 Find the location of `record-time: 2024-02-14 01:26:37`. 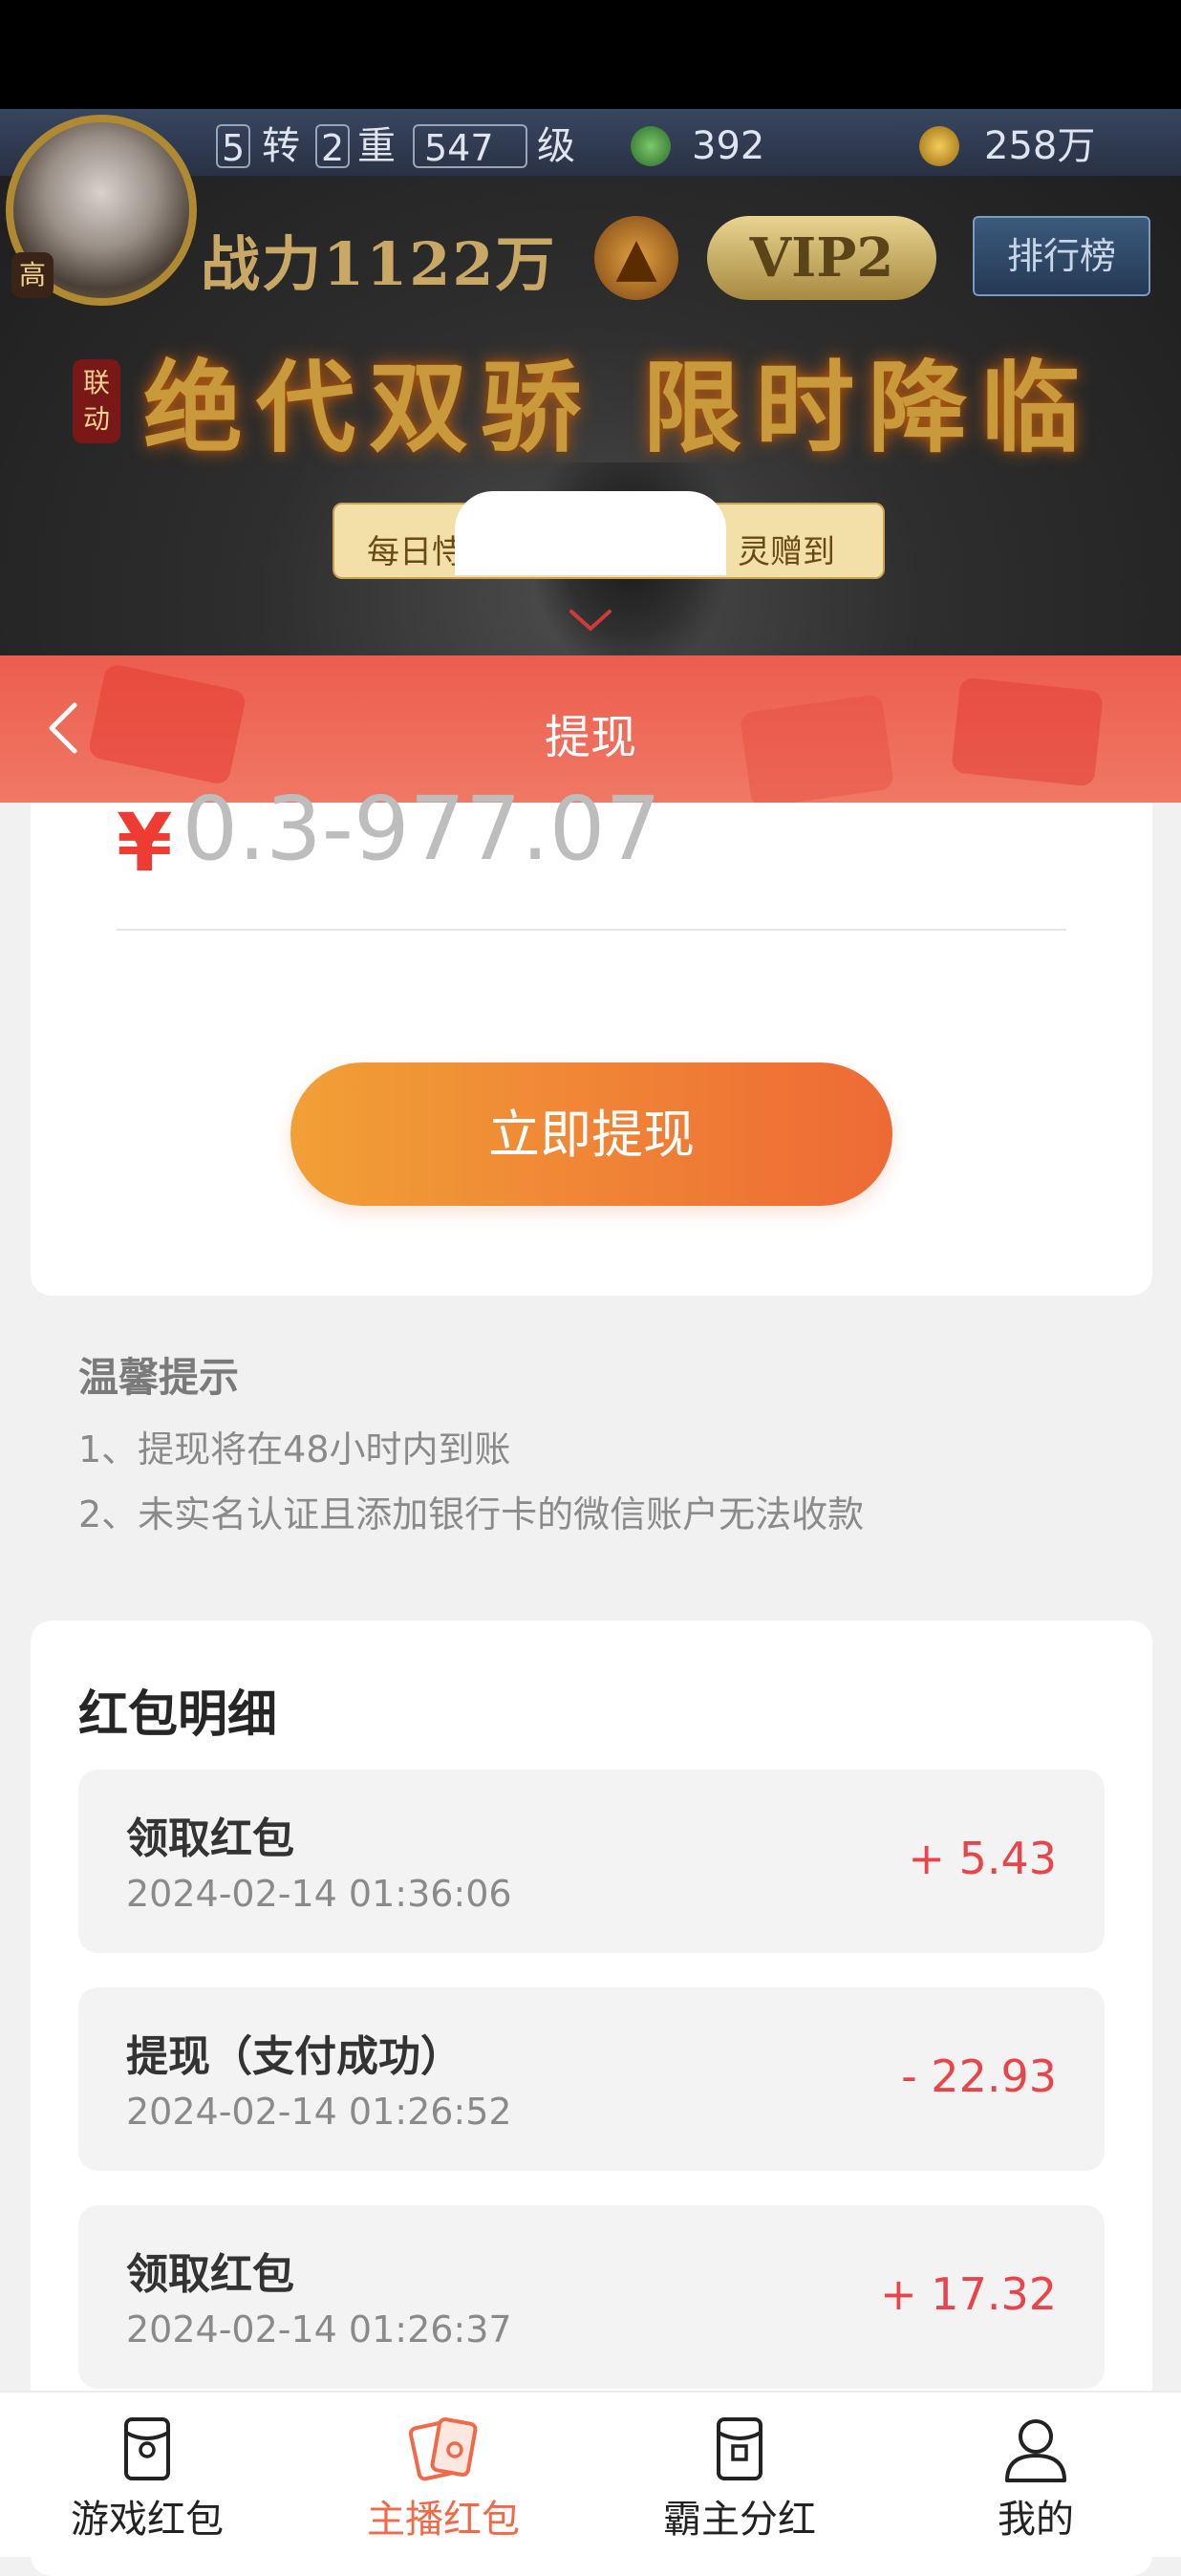

record-time: 2024-02-14 01:26:37 is located at coordinates (319, 2329).